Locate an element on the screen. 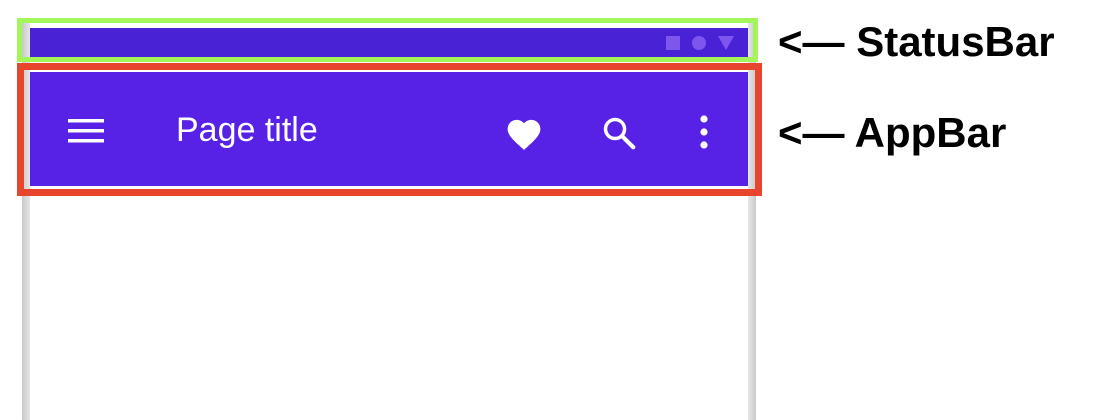 The width and height of the screenshot is (1104, 420). status-bar-annotation: <— StatusBar is located at coordinates (916, 41).